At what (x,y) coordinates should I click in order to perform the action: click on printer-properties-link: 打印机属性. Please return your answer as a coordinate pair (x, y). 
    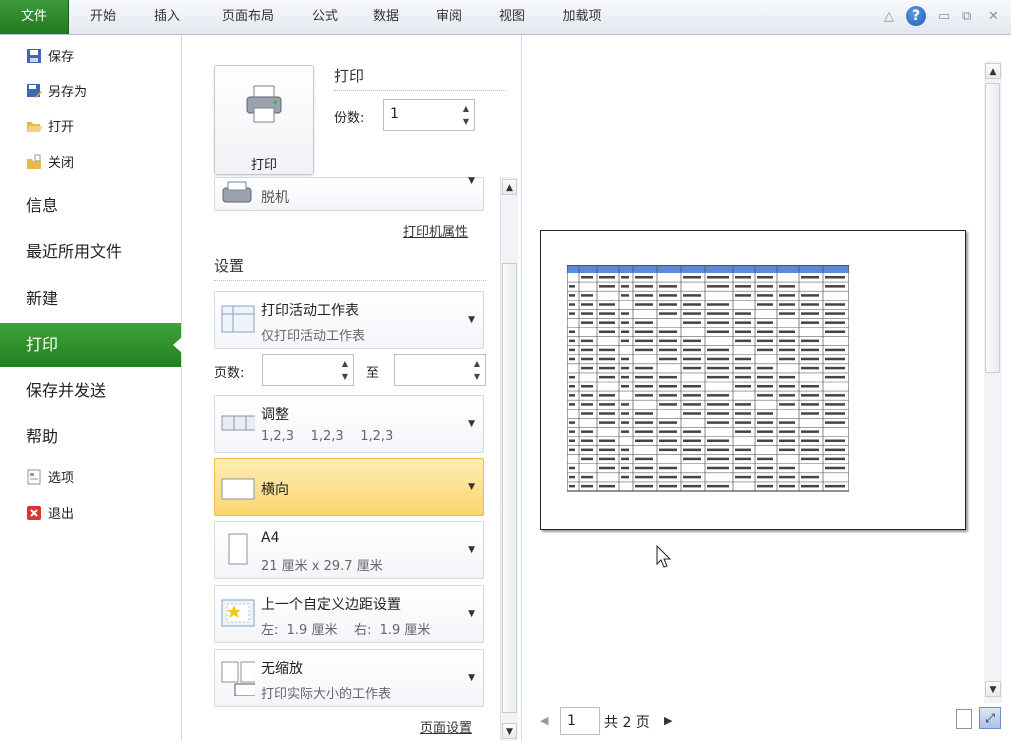
    Looking at the image, I should click on (435, 230).